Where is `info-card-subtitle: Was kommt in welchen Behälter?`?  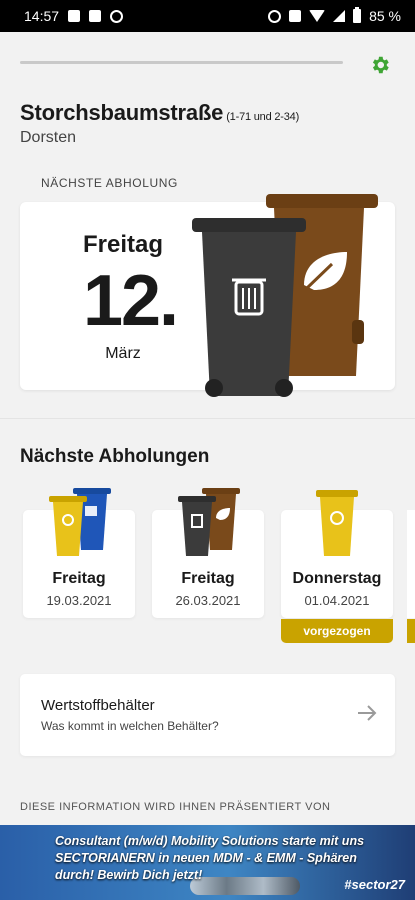
info-card-subtitle: Was kommt in welchen Behälter? is located at coordinates (130, 726).